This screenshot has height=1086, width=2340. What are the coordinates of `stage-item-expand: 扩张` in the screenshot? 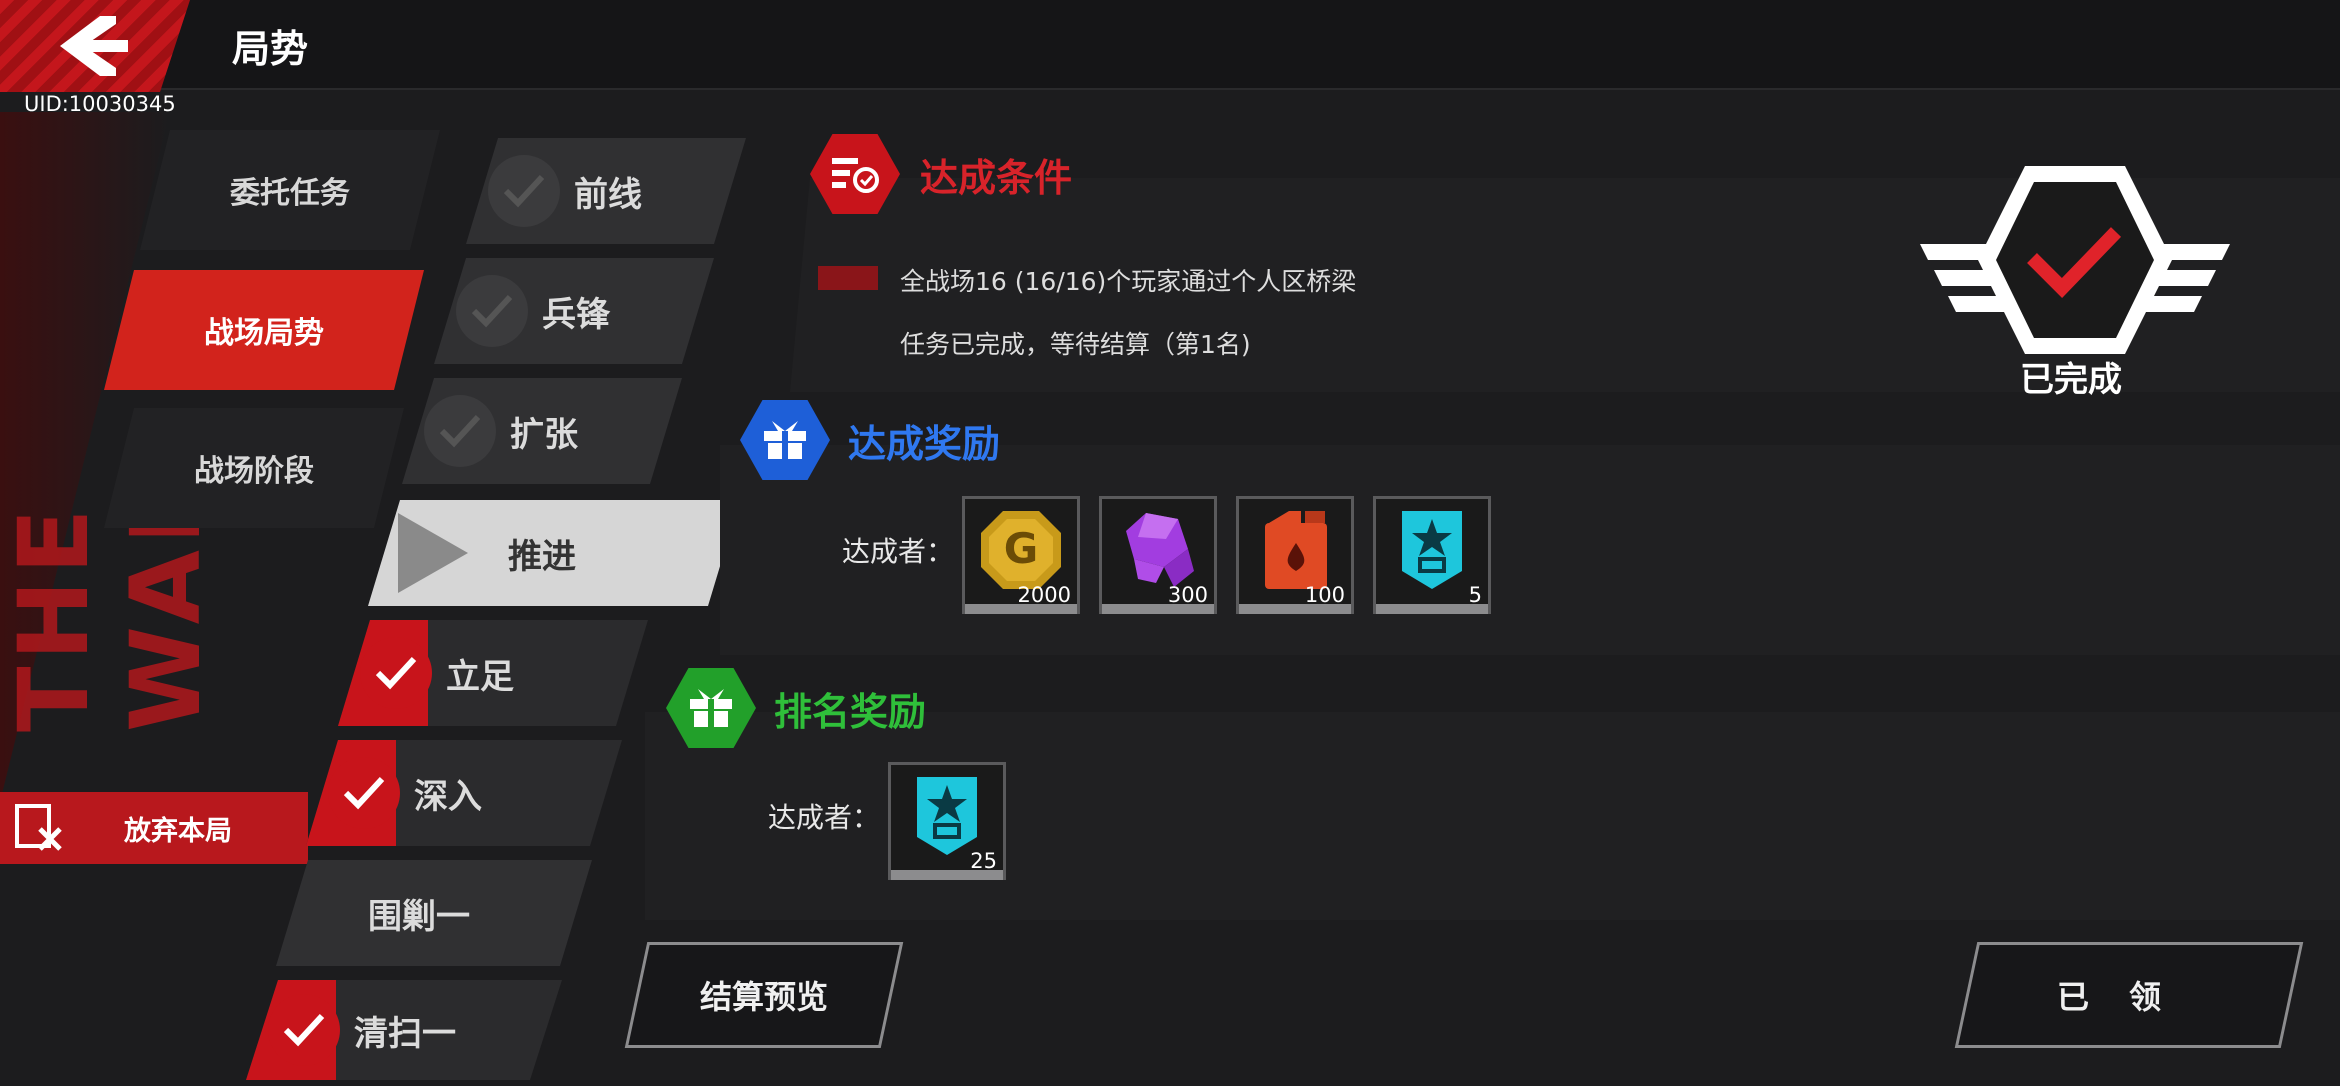 It's located at (542, 431).